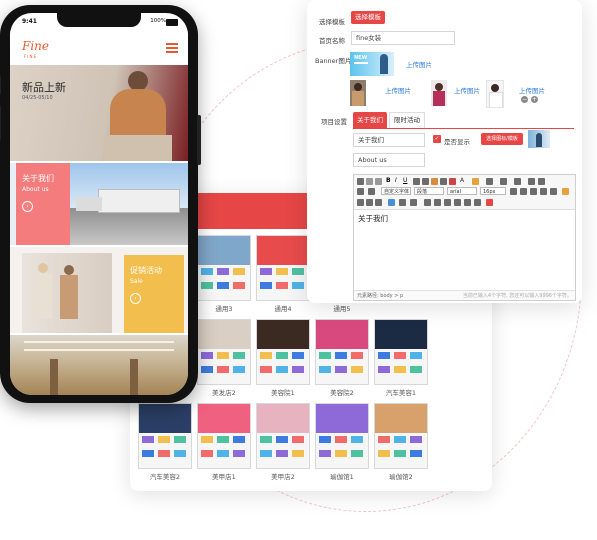  I want to click on align-left-icon, so click(523, 191).